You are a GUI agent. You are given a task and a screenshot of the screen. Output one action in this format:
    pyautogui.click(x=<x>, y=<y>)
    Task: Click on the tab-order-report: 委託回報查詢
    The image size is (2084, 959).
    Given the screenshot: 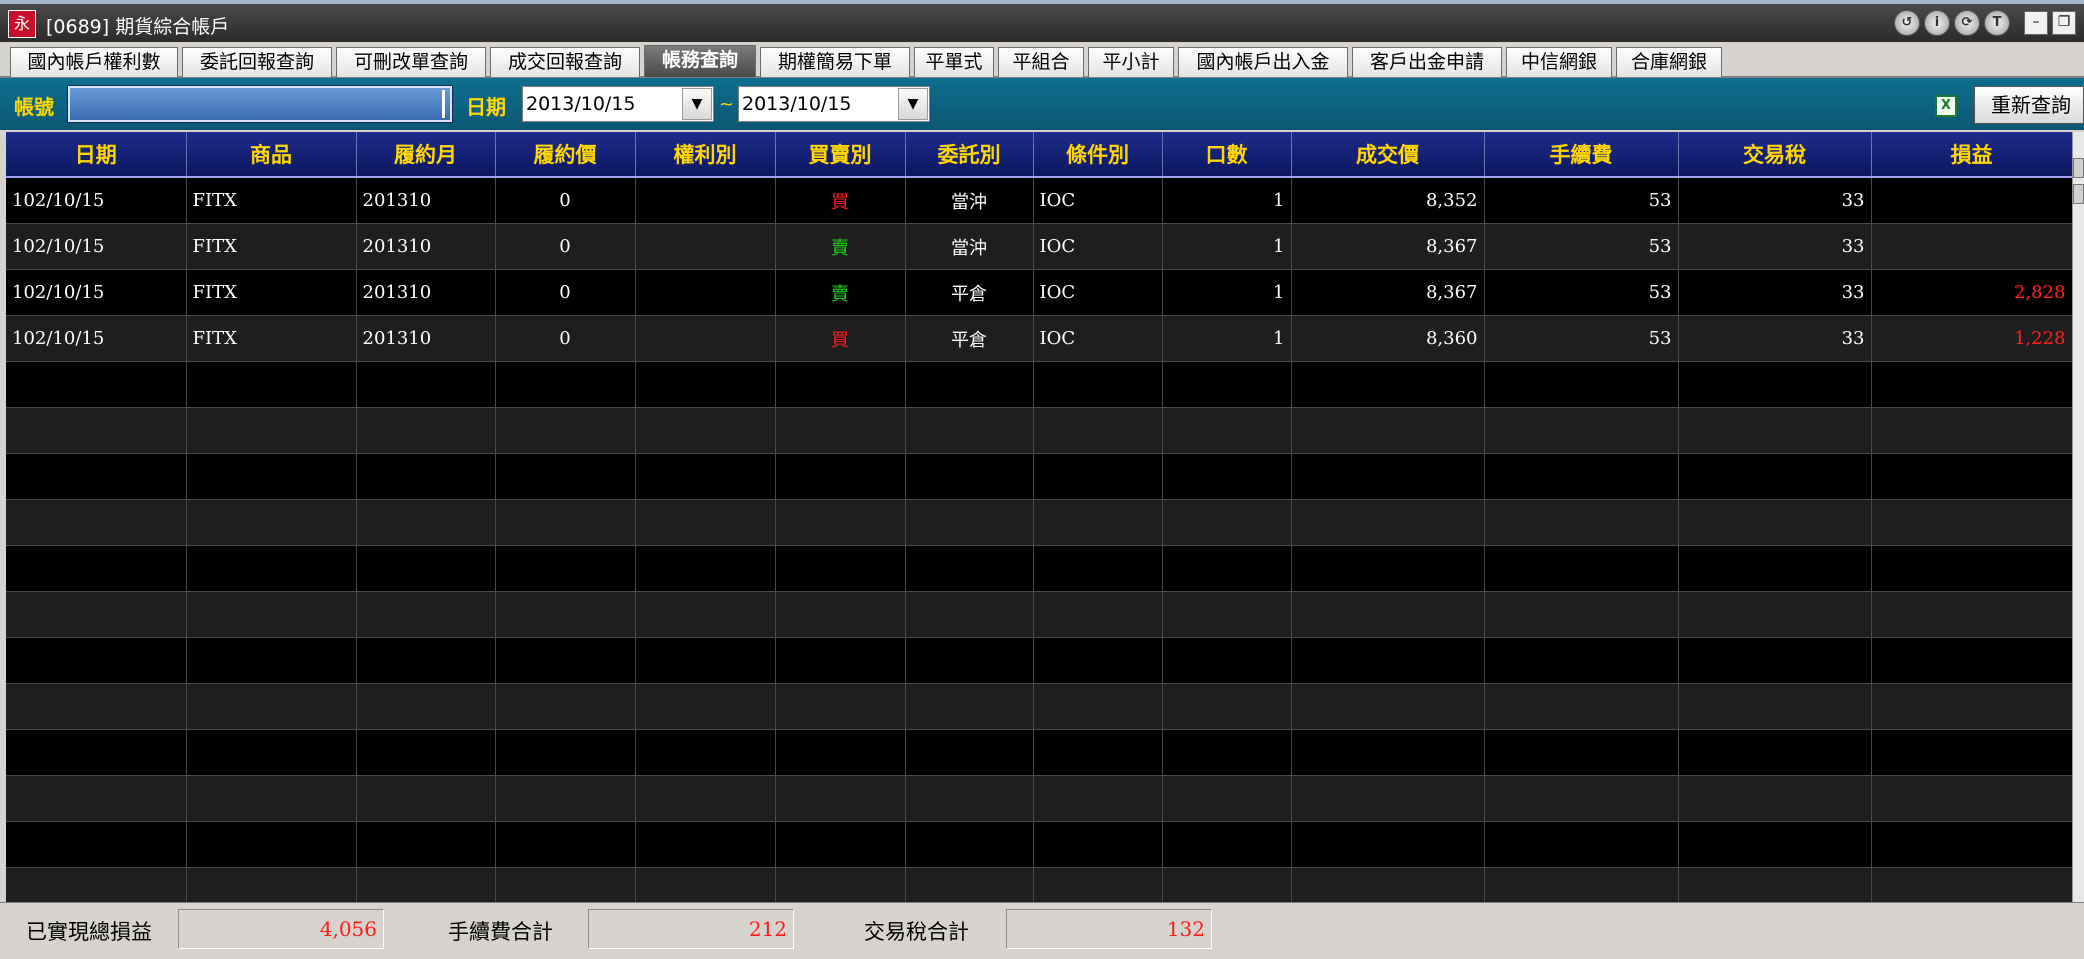 What is the action you would take?
    pyautogui.click(x=257, y=62)
    